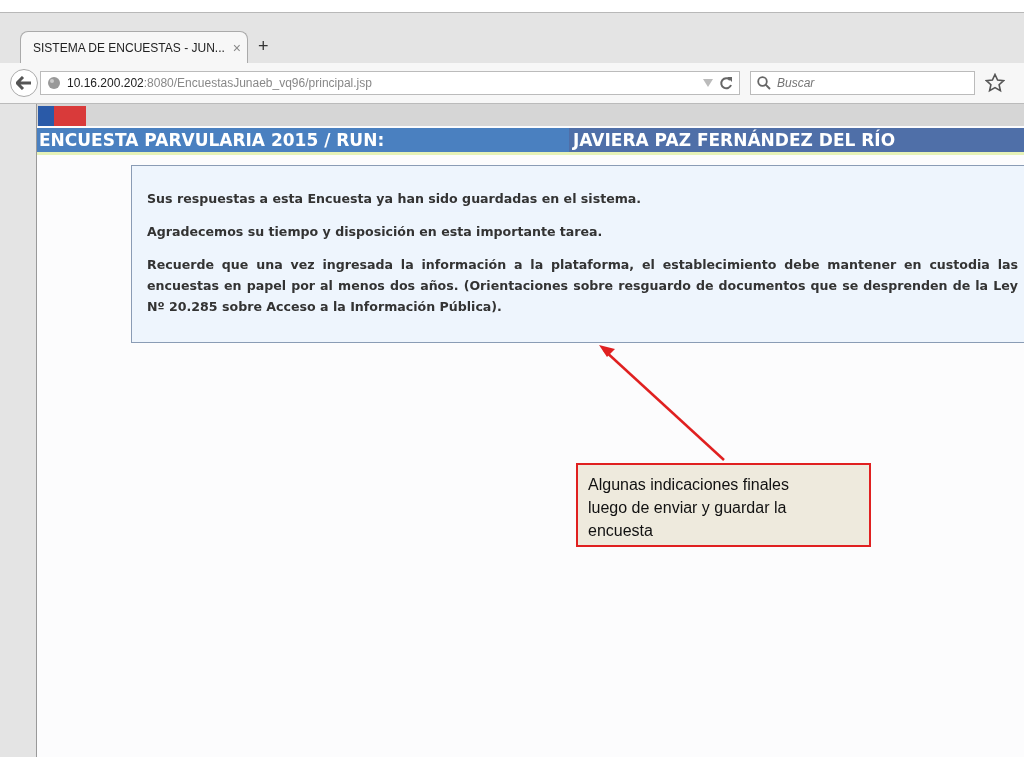  What do you see at coordinates (395, 199) in the screenshot?
I see `message-text: Sus respuestas a esta Encuesta ya han sido guardadas en el sistema.` at bounding box center [395, 199].